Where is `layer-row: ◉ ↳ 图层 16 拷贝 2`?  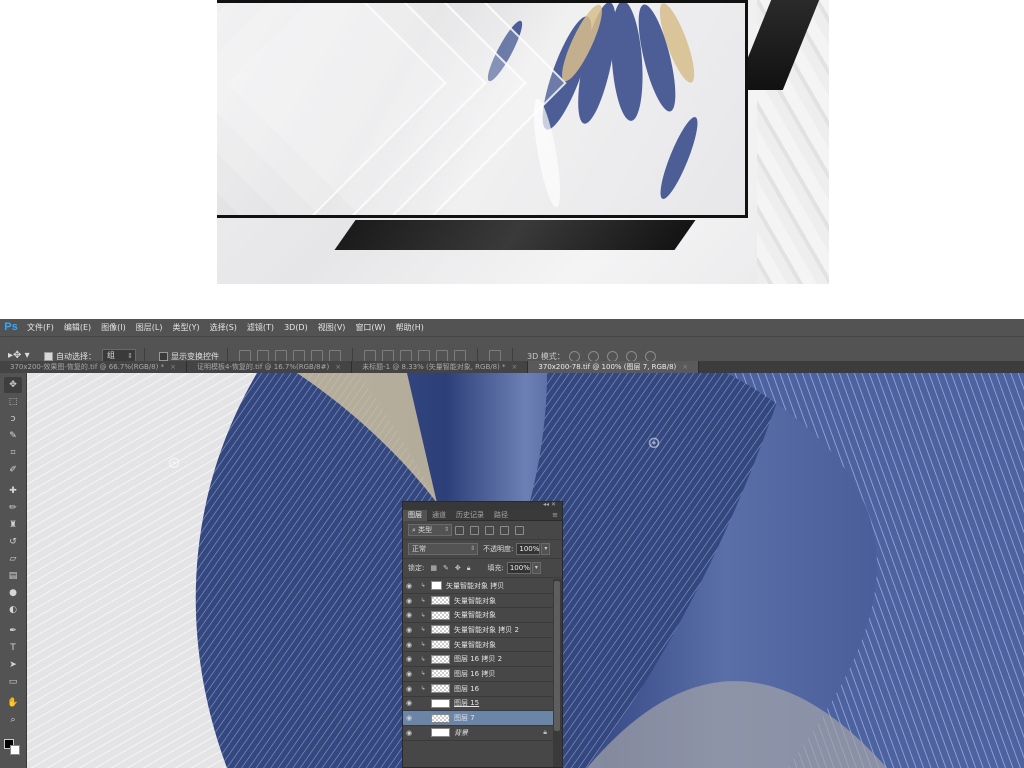 layer-row: ◉ ↳ 图层 16 拷贝 2 is located at coordinates (479, 660).